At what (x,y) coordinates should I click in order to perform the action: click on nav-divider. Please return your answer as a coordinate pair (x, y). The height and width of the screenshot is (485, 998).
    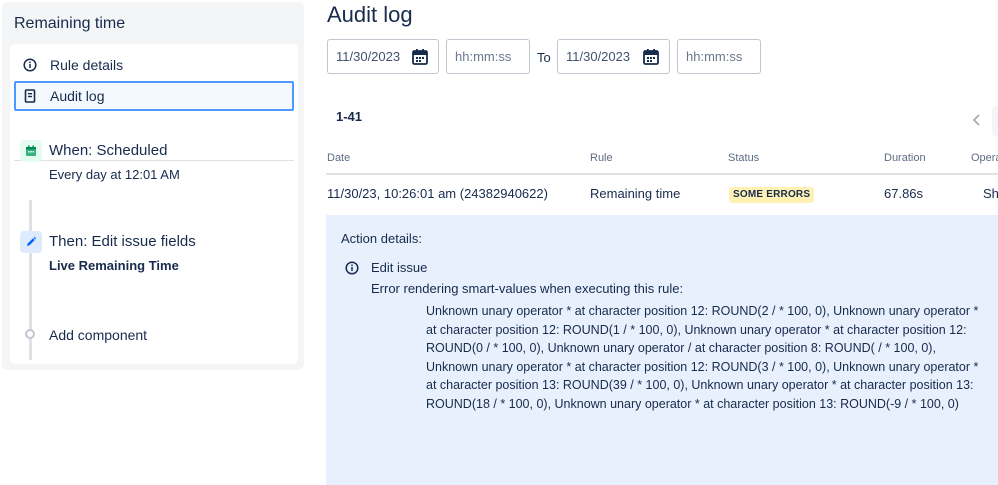
    Looking at the image, I should click on (154, 160).